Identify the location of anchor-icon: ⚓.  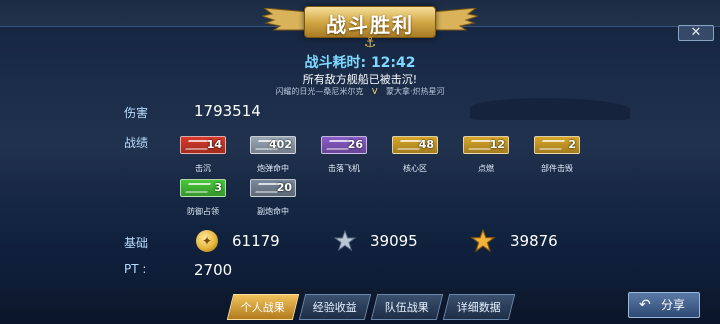
(370, 43).